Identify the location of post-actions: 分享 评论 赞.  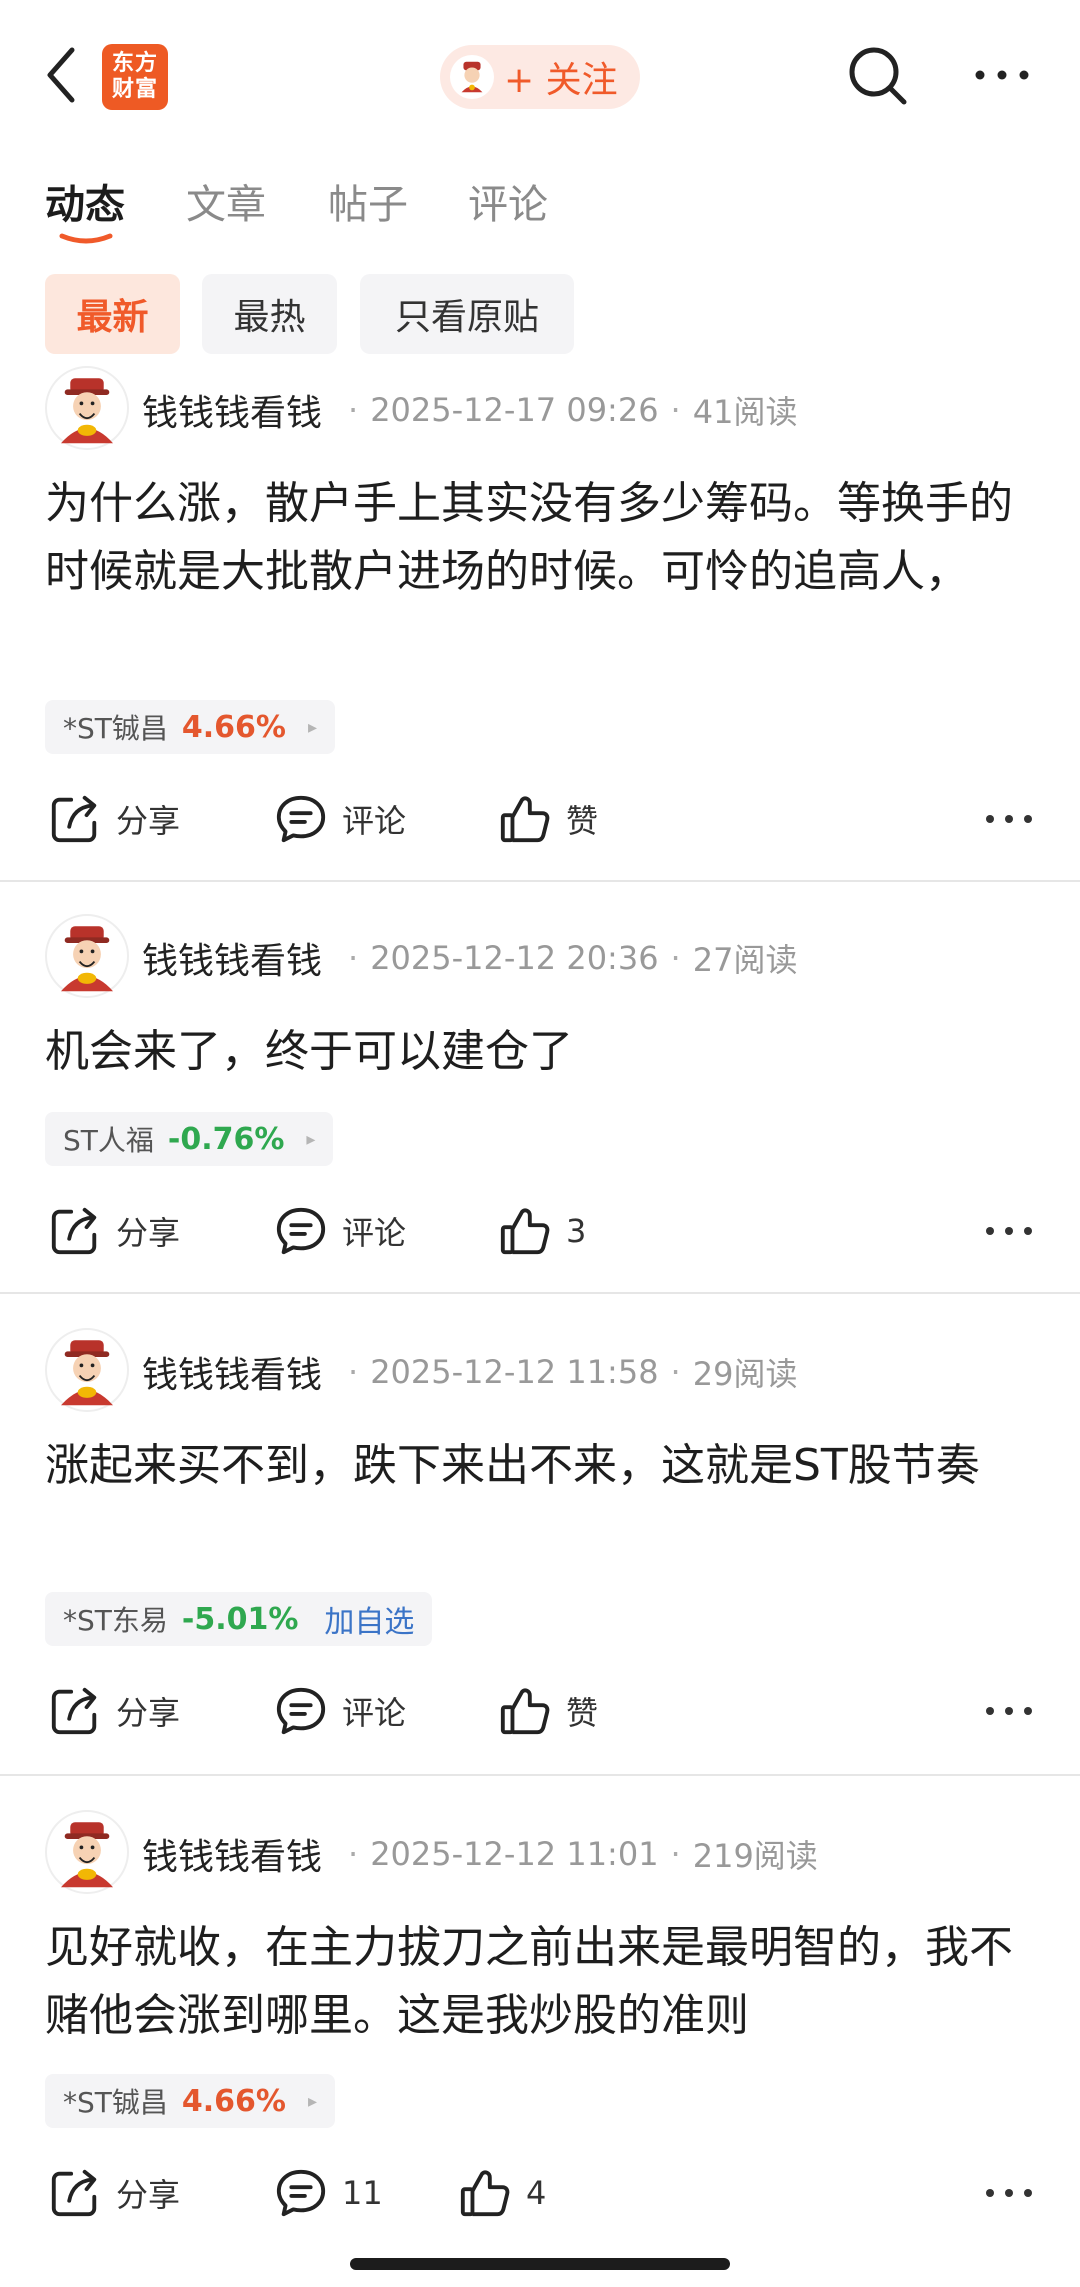
(540, 1711).